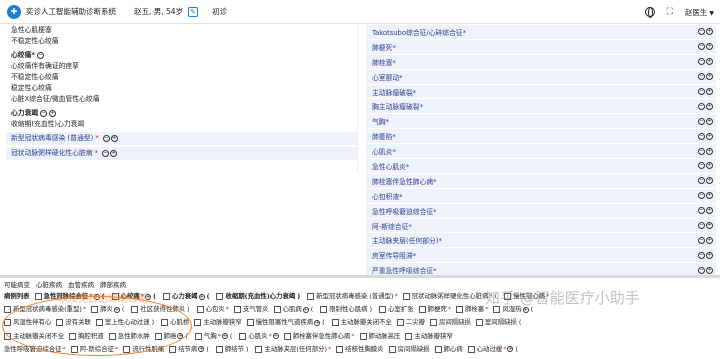  What do you see at coordinates (175, 322) in the screenshot?
I see `case-checkbox-item: 心肌桥` at bounding box center [175, 322].